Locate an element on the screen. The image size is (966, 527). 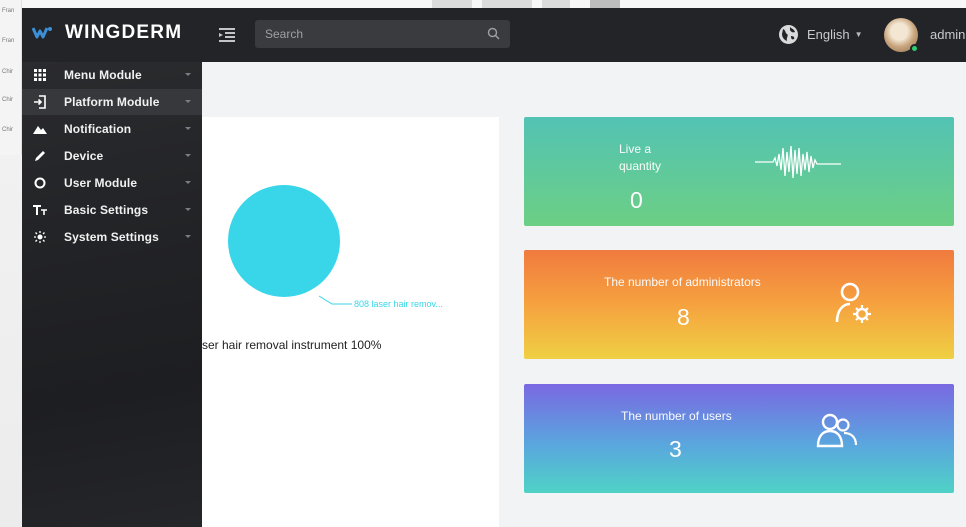
sidebar-item-label: Device is located at coordinates (84, 156).